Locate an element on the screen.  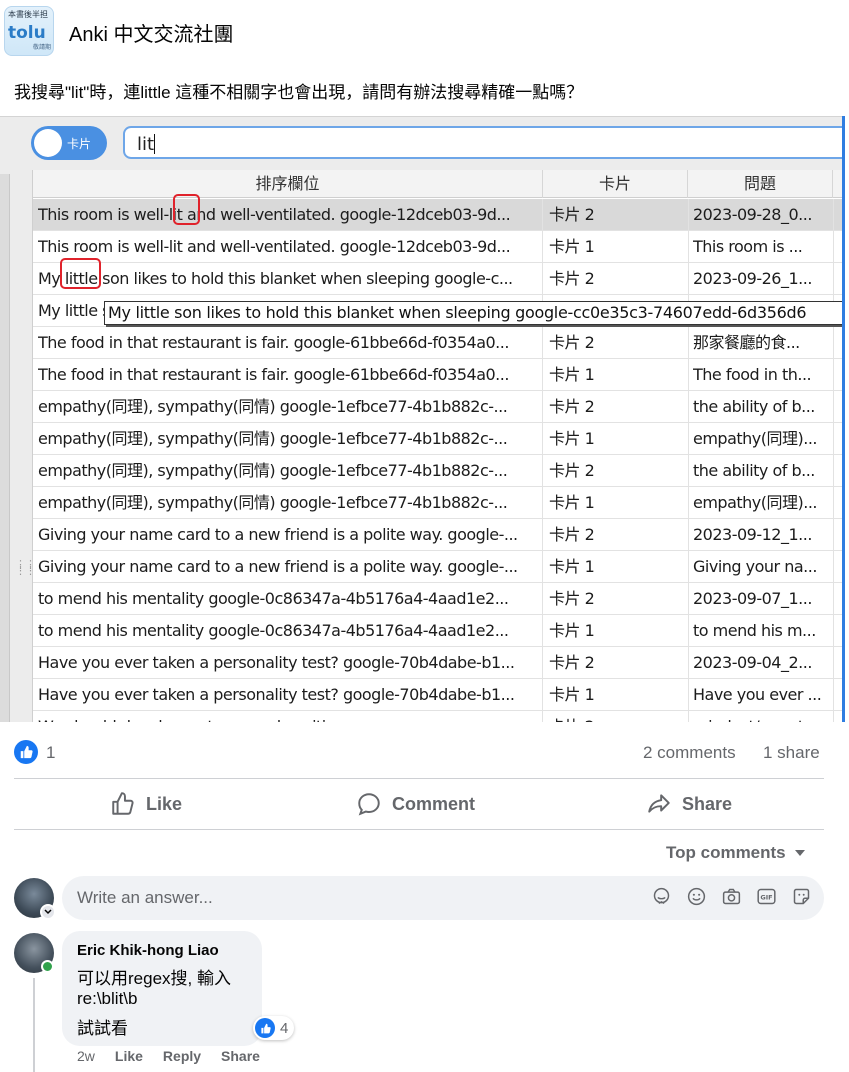
group-avatar-logo-text: tolu is located at coordinates (27, 33).